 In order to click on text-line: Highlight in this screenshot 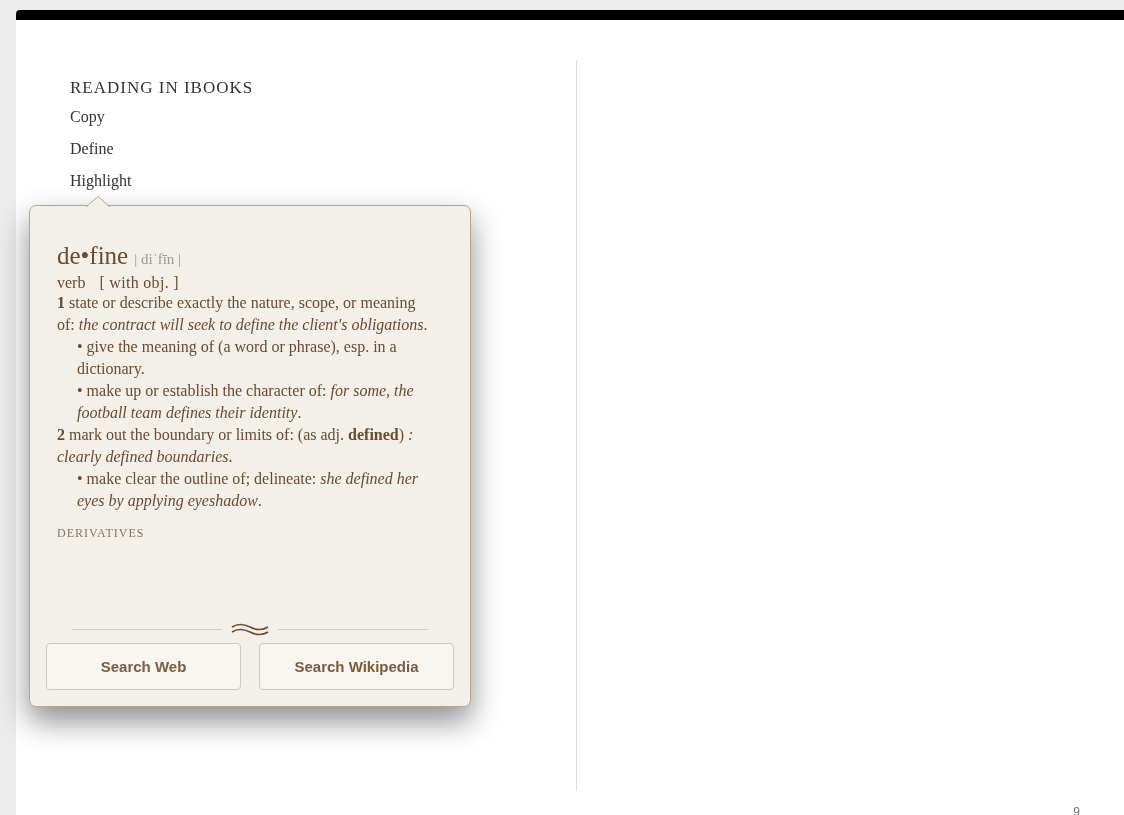, I will do `click(101, 181)`.